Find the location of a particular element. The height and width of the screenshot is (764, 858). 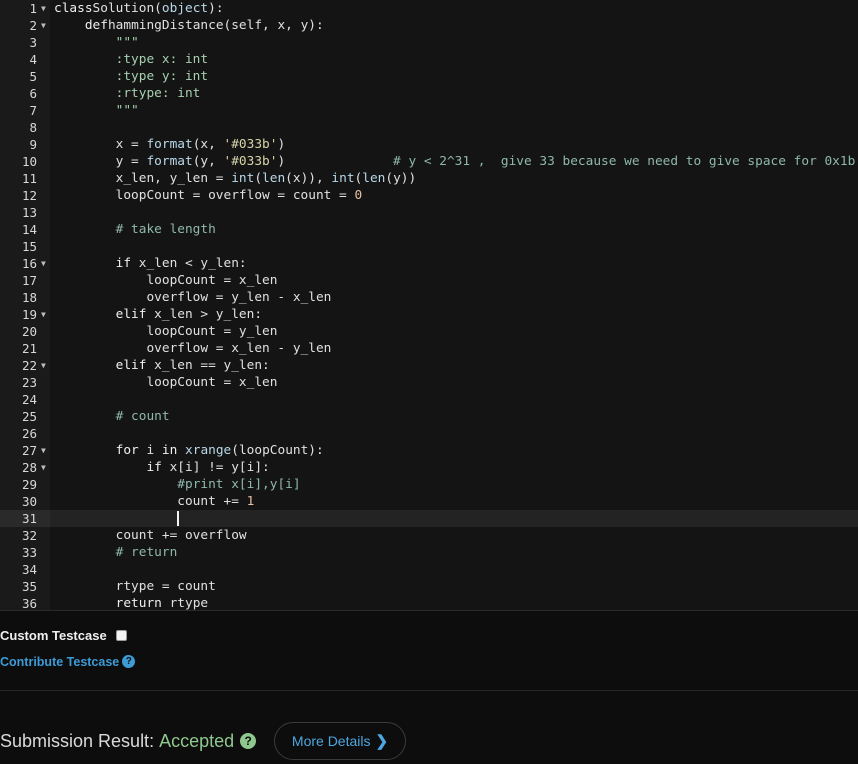

code-line: 18 overflow = y_len - x_len is located at coordinates (429, 297).